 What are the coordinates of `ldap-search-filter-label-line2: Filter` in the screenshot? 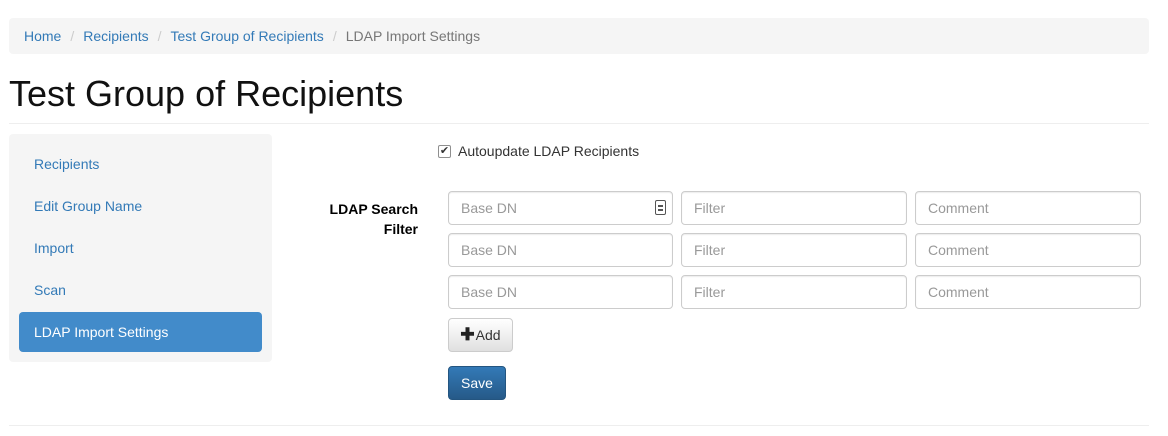 It's located at (400, 229).